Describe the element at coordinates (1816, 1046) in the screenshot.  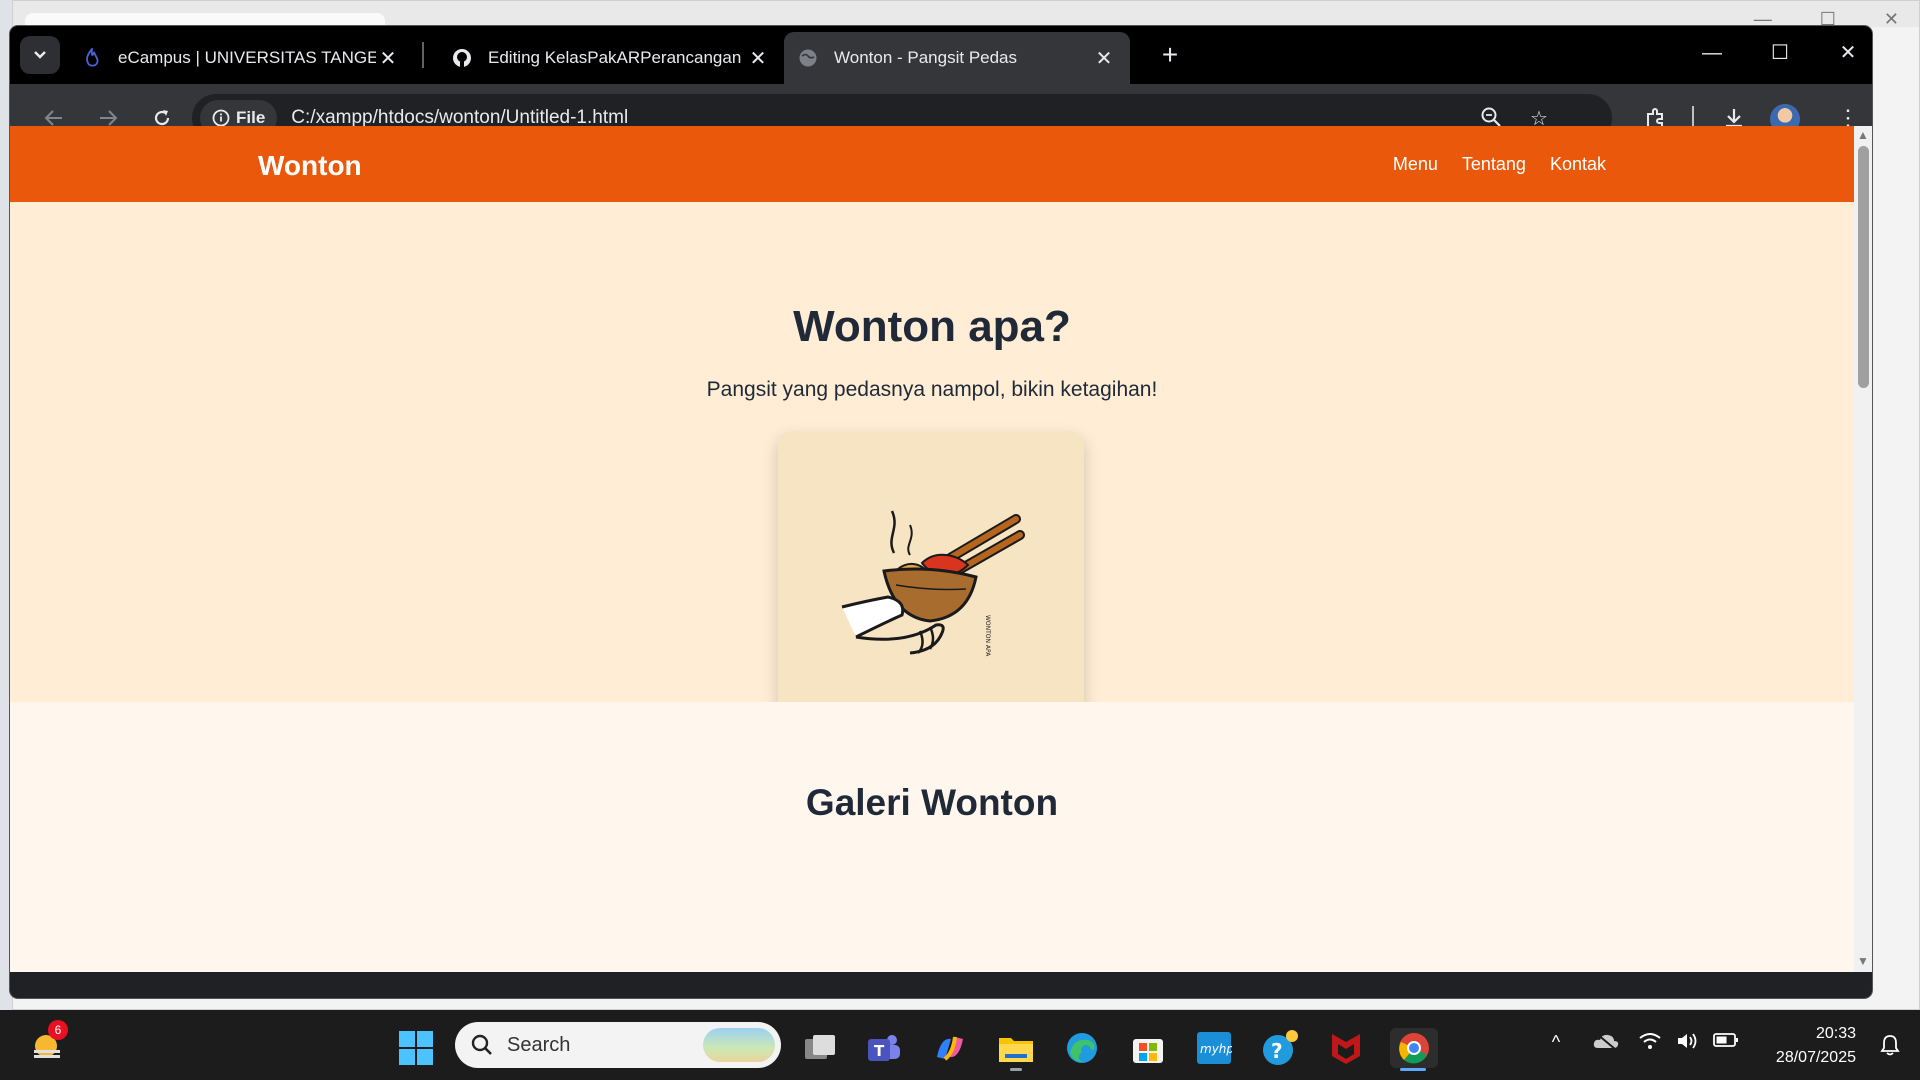
I see `system-clock: 20:33 28/07/2025` at that location.